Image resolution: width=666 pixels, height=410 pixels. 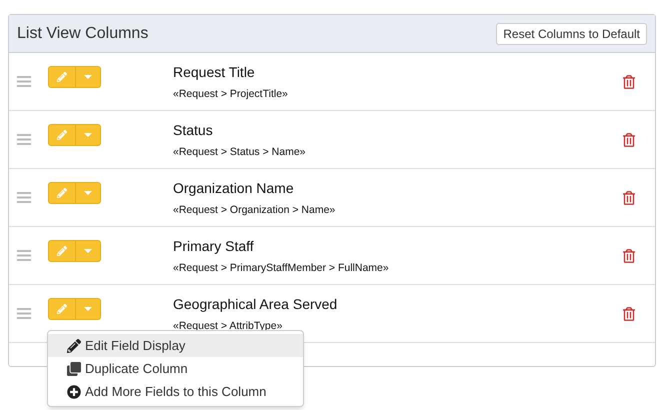 What do you see at coordinates (175, 368) in the screenshot?
I see `menu-item: Duplicate Column` at bounding box center [175, 368].